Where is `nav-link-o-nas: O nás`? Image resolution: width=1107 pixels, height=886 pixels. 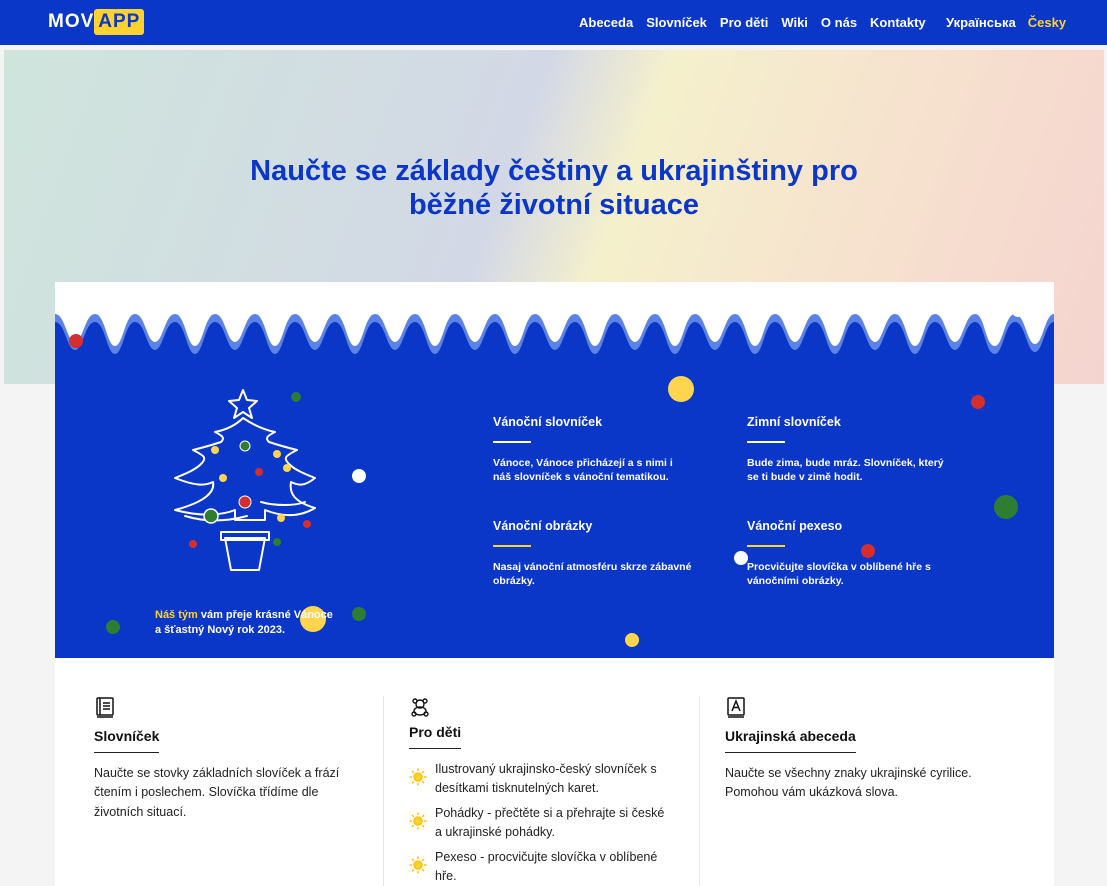
nav-link-o-nas: O nás is located at coordinates (839, 22).